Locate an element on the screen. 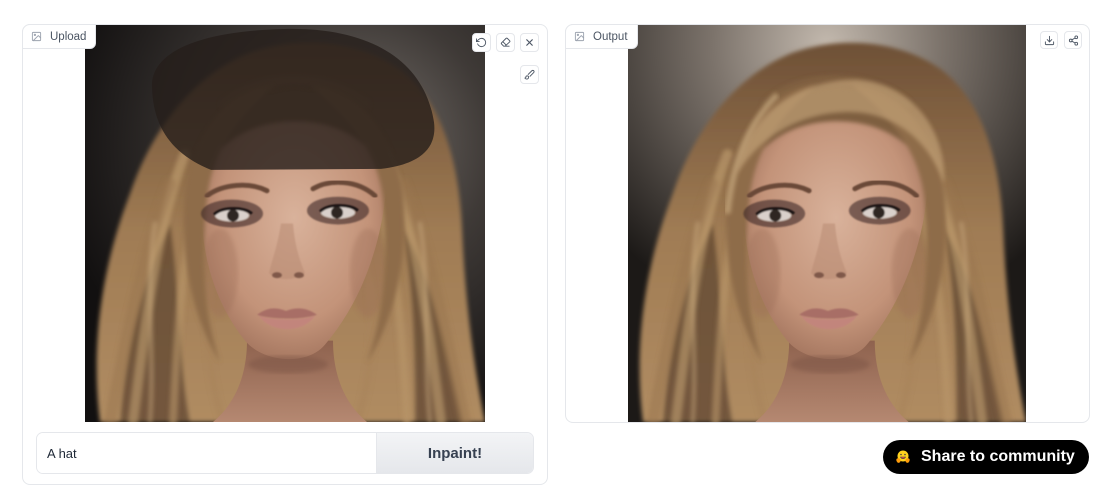 The height and width of the screenshot is (488, 1114). share-to-community-button: Share to community is located at coordinates (986, 457).